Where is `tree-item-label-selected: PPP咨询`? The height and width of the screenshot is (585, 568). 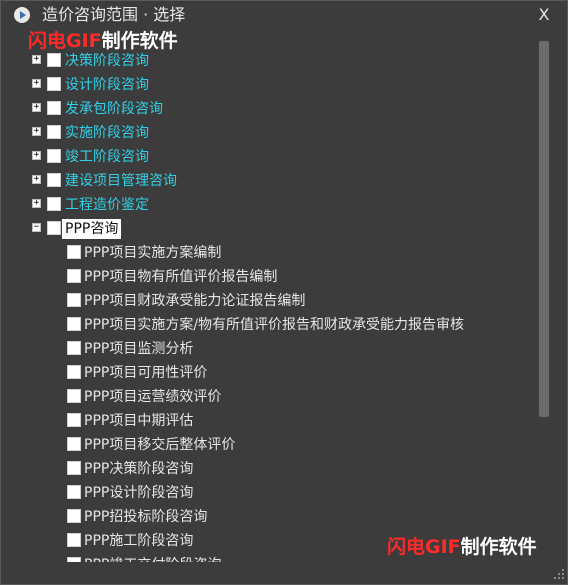
tree-item-label-selected: PPP咨询 is located at coordinates (92, 229).